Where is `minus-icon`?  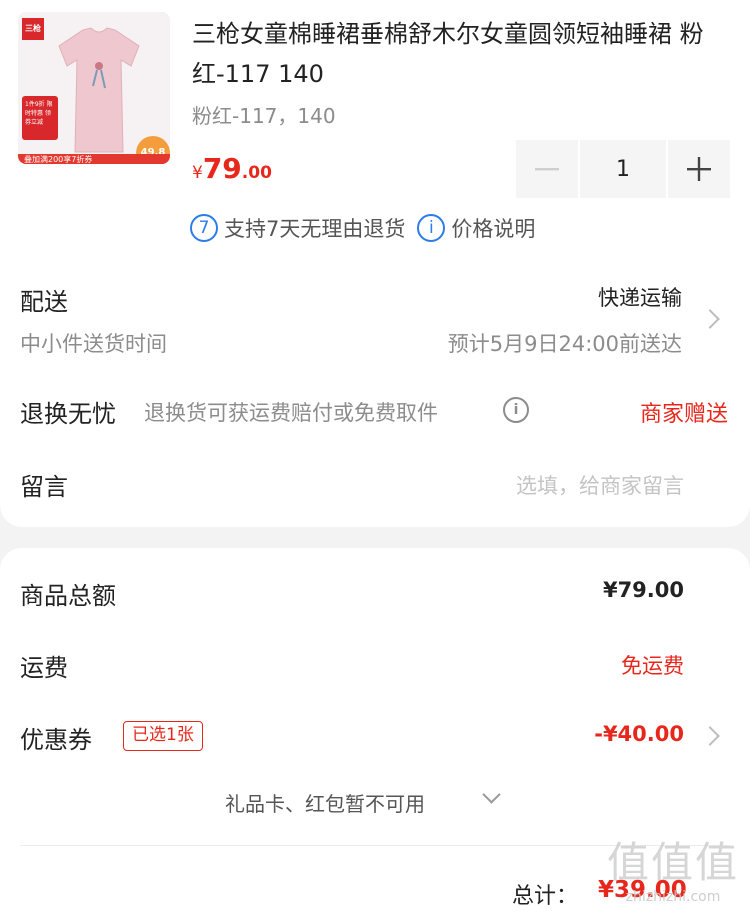
minus-icon is located at coordinates (547, 169).